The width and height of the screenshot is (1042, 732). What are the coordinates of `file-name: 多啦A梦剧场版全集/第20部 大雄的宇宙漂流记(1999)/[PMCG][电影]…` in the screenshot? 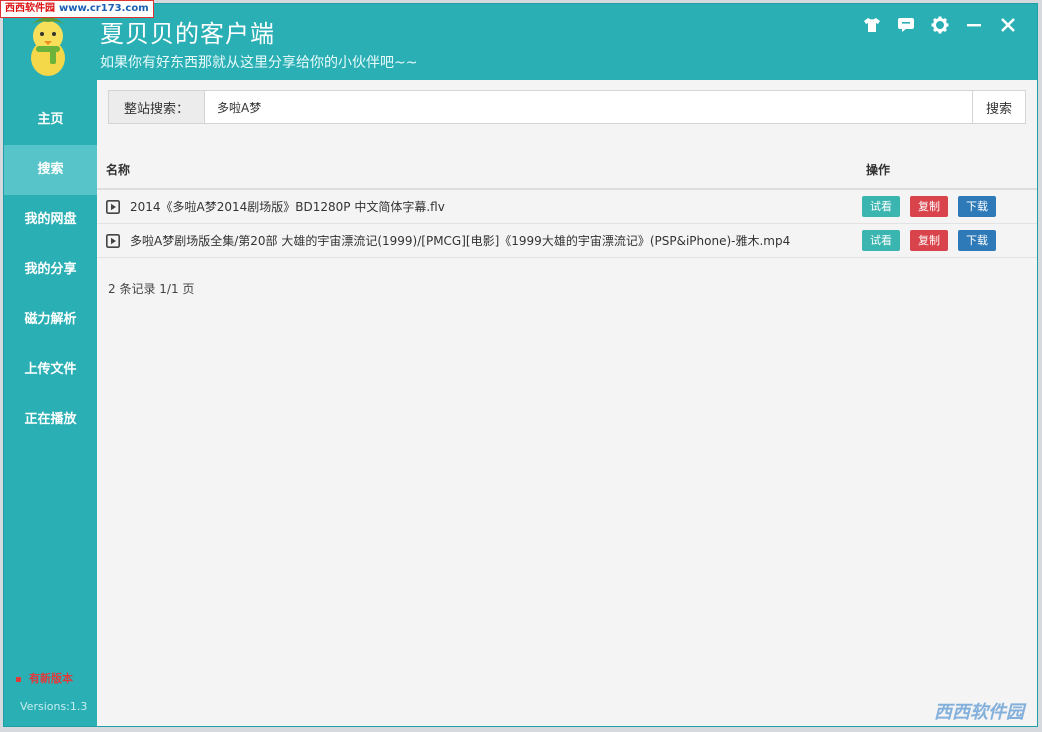 It's located at (460, 241).